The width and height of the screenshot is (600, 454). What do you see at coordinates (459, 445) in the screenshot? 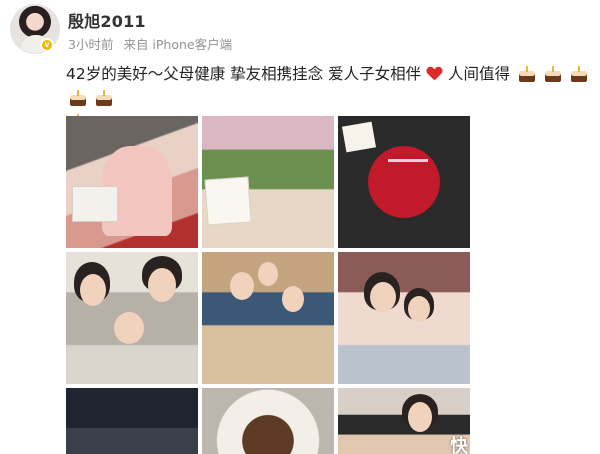
I see `watermark: 快` at bounding box center [459, 445].